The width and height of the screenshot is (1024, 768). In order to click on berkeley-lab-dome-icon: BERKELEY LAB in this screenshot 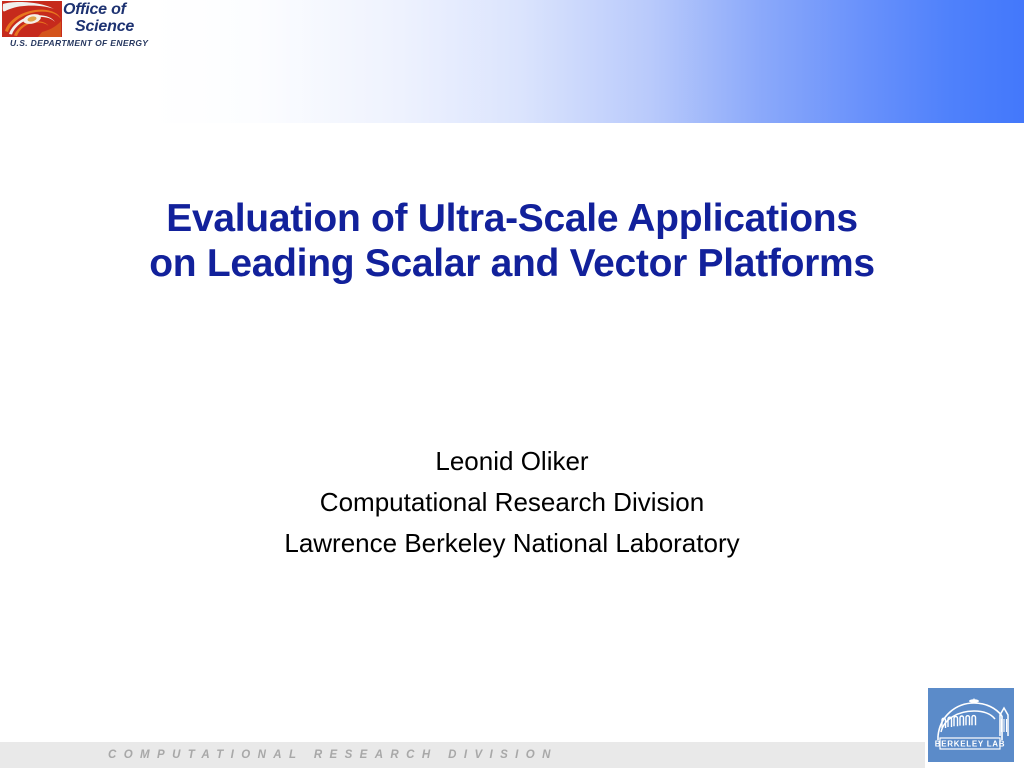, I will do `click(971, 725)`.